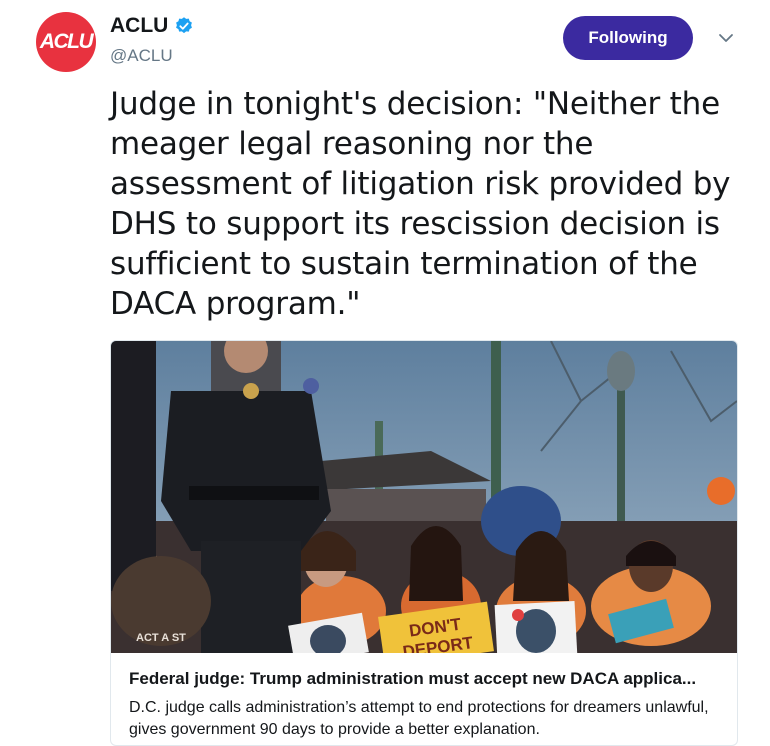 This screenshot has height=746, width=770. Describe the element at coordinates (726, 38) in the screenshot. I see `chevron-down-icon` at that location.